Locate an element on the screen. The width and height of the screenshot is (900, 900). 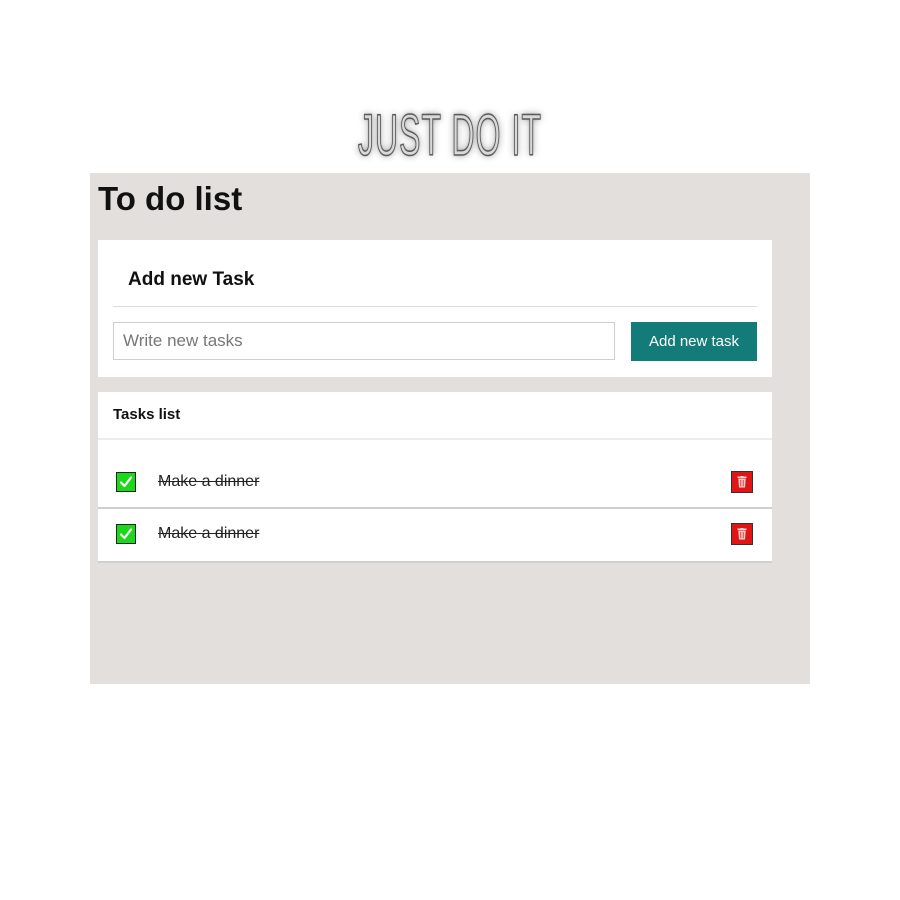
add-task-button: Add new task is located at coordinates (694, 341).